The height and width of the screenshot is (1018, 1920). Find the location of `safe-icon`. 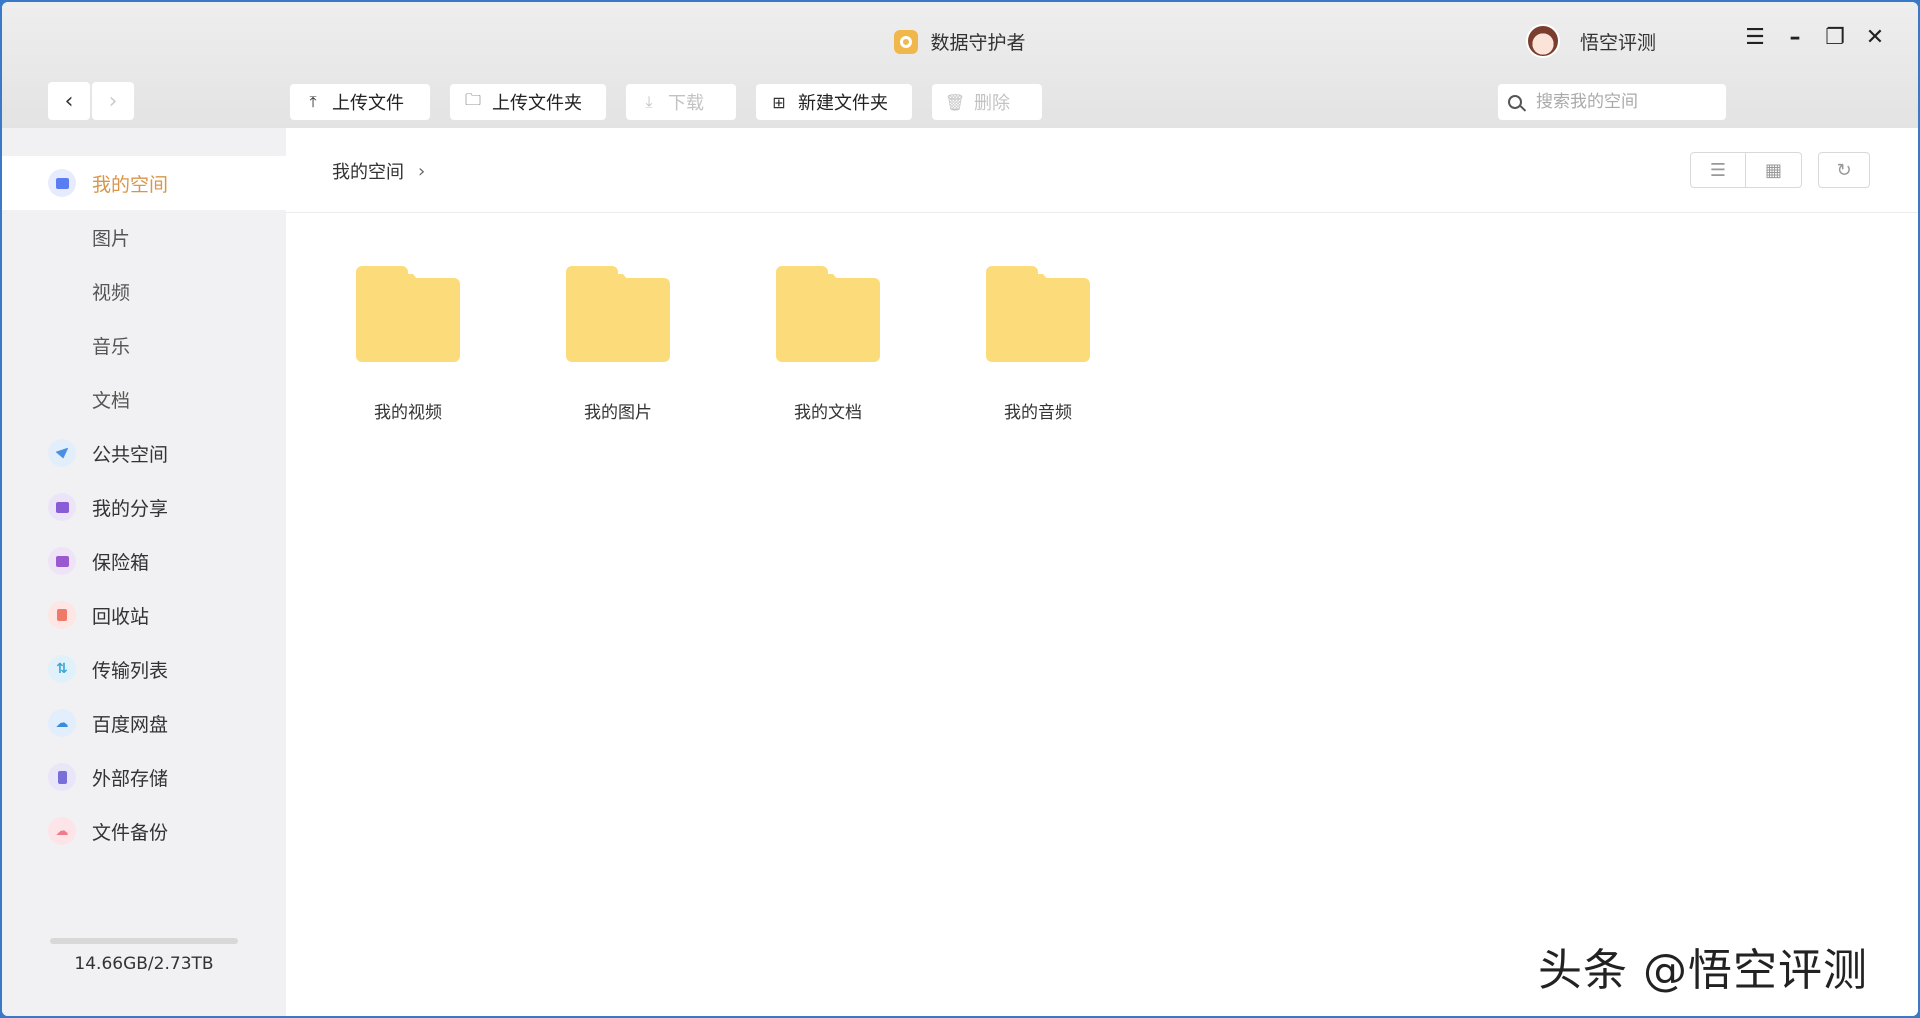

safe-icon is located at coordinates (62, 561).